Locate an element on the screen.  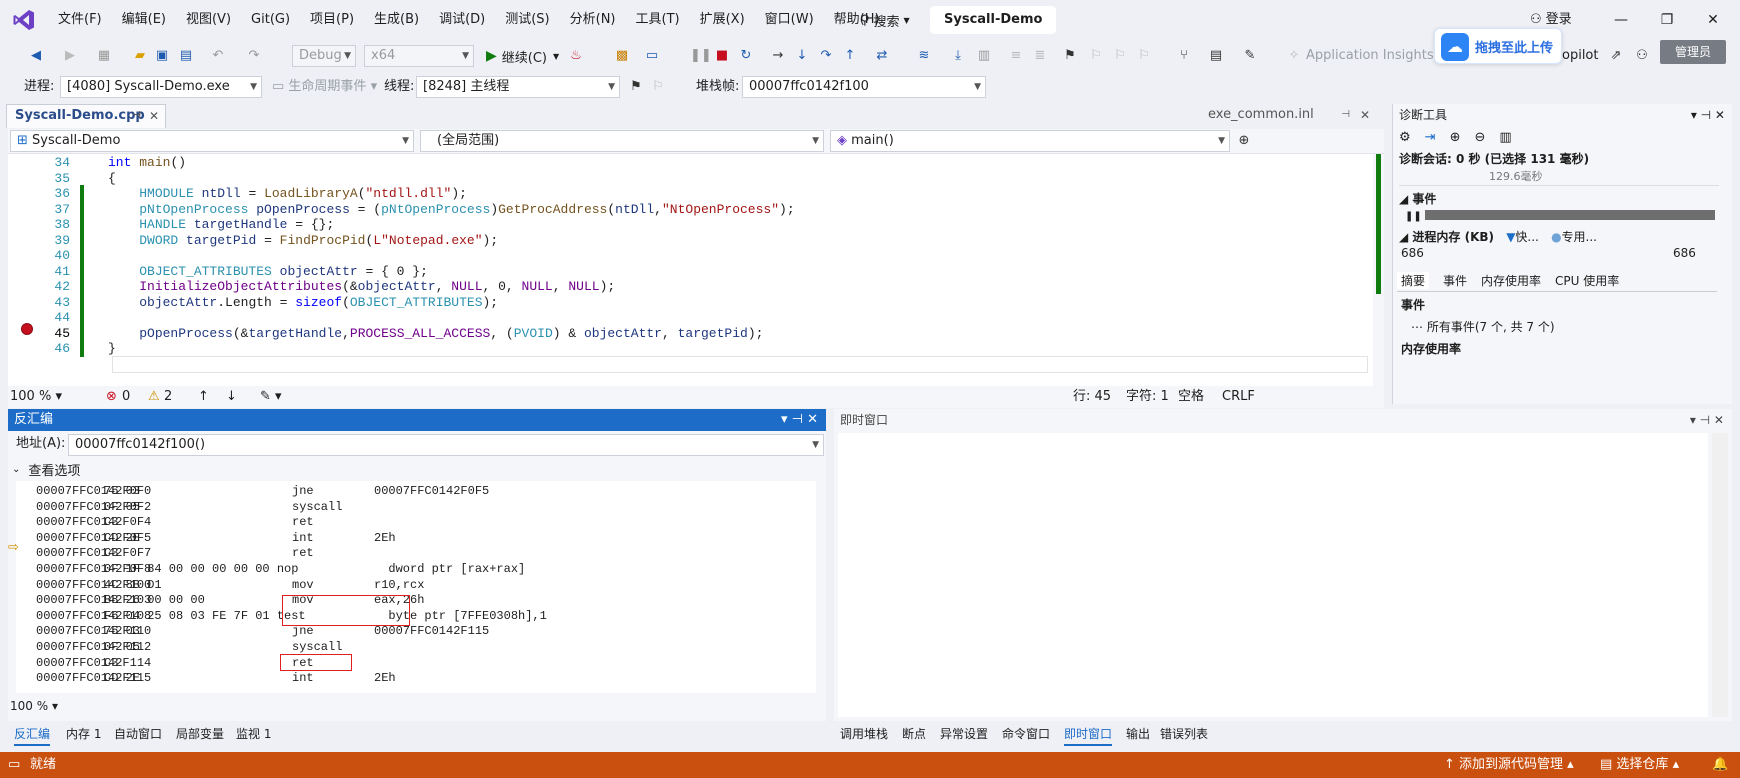
indent-icon: ≡ is located at coordinates (1016, 56).